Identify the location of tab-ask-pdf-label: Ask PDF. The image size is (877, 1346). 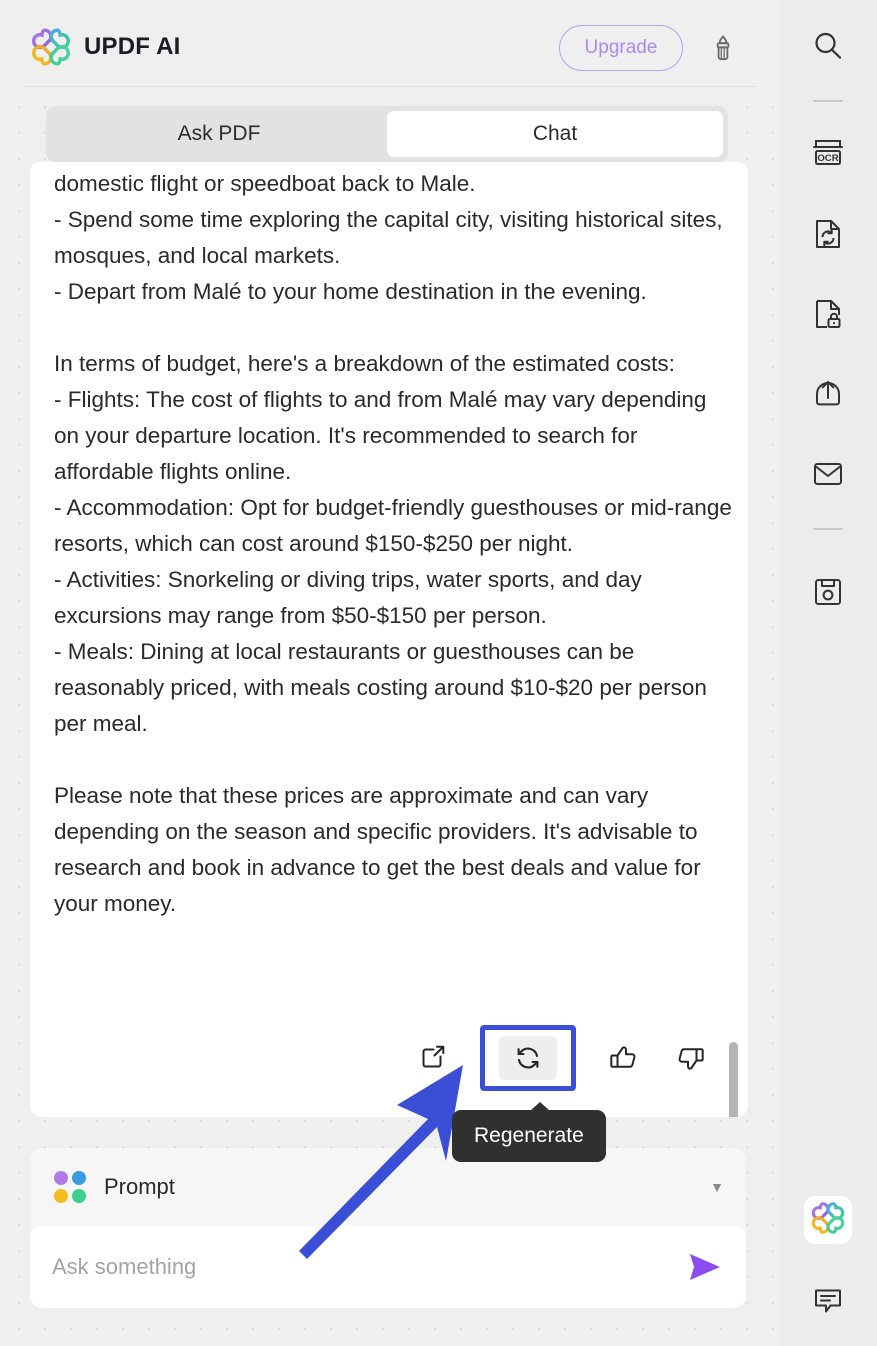
(219, 133).